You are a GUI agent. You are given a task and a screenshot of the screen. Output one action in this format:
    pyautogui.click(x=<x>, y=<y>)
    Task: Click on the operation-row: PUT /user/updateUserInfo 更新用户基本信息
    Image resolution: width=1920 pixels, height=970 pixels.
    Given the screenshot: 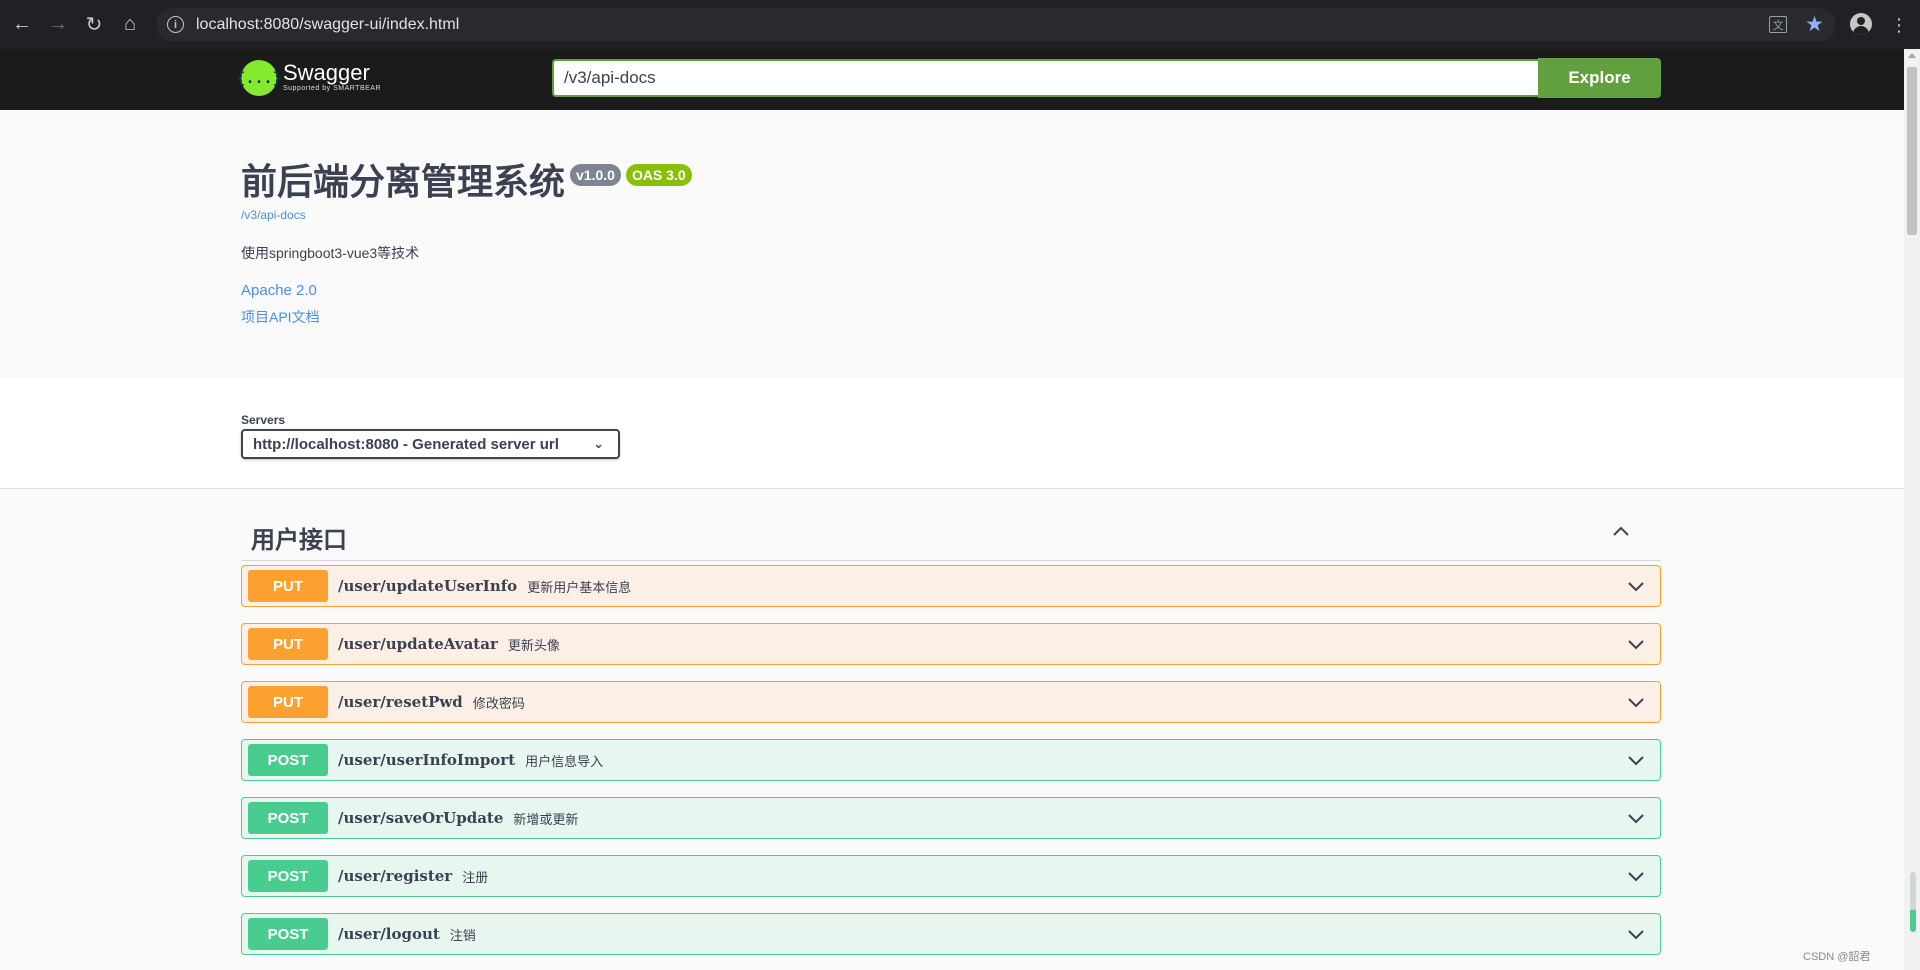 What is the action you would take?
    pyautogui.click(x=951, y=586)
    